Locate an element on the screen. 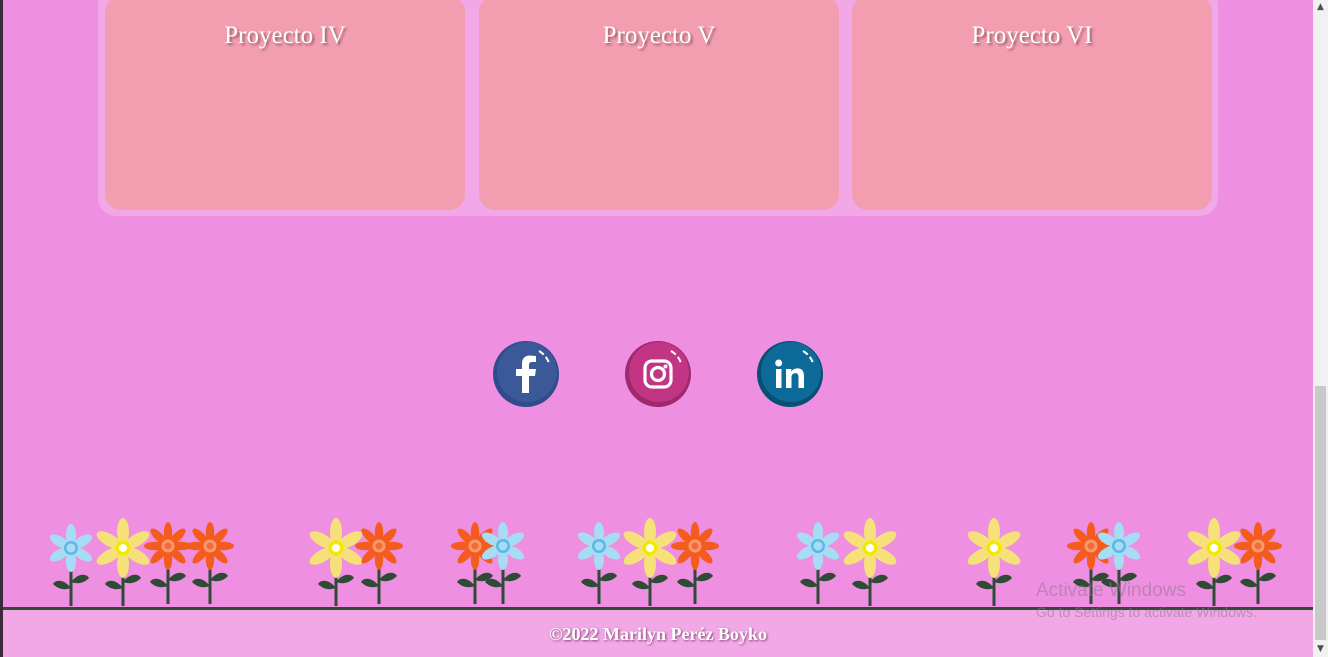 The height and width of the screenshot is (657, 1328). scroll-down-arrow-icon: ▼ is located at coordinates (1320, 649).